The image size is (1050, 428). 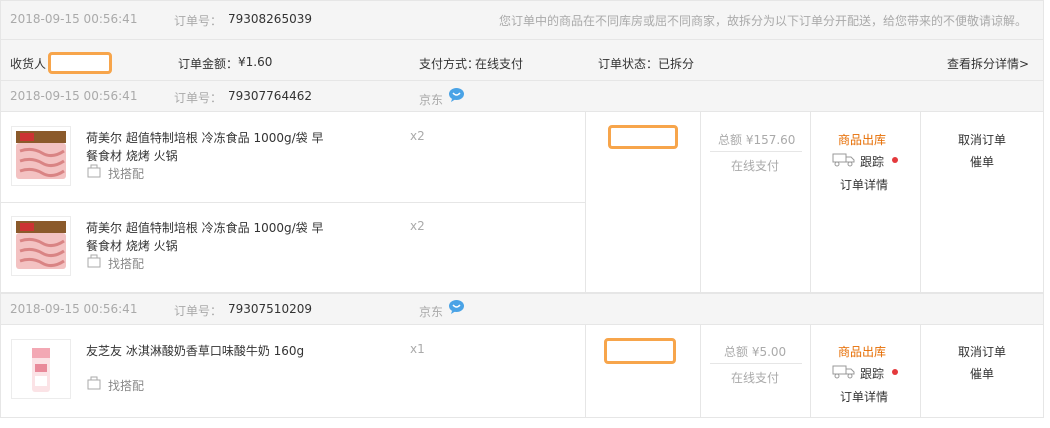 What do you see at coordinates (757, 140) in the screenshot?
I see `order-total: 总额 ¥157.60` at bounding box center [757, 140].